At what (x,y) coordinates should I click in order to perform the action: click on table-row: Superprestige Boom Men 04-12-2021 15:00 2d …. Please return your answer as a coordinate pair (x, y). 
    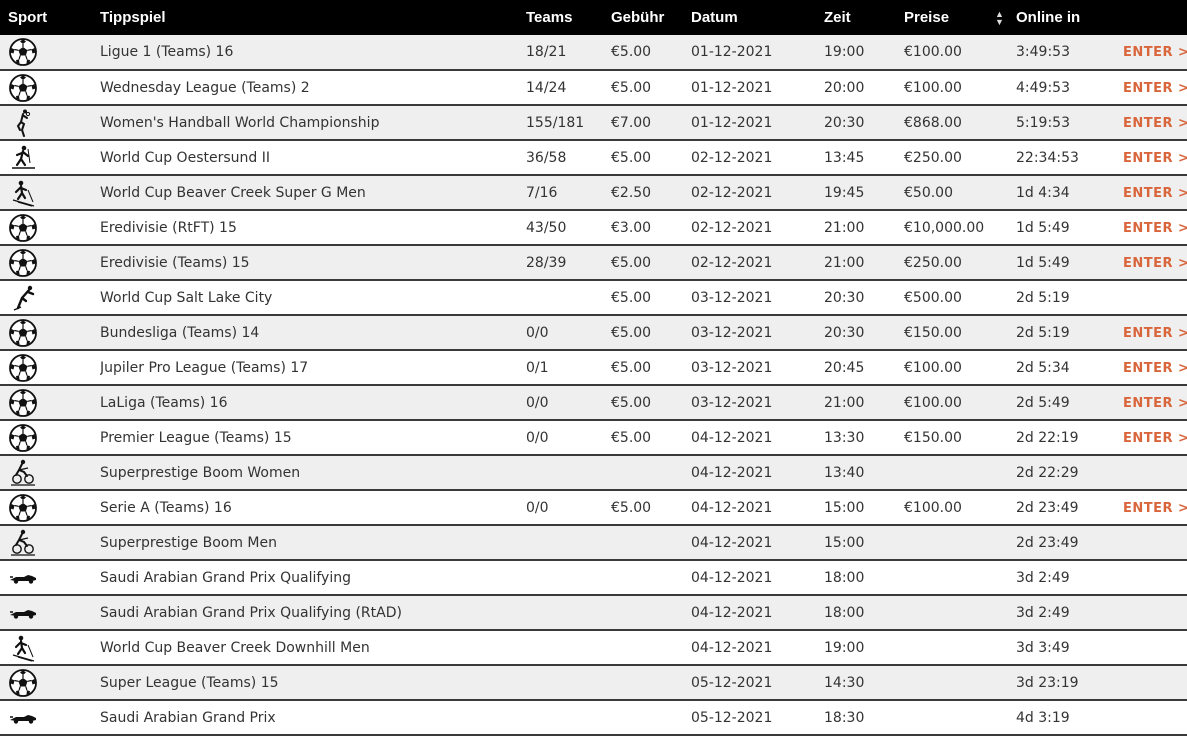
    Looking at the image, I should click on (593, 542).